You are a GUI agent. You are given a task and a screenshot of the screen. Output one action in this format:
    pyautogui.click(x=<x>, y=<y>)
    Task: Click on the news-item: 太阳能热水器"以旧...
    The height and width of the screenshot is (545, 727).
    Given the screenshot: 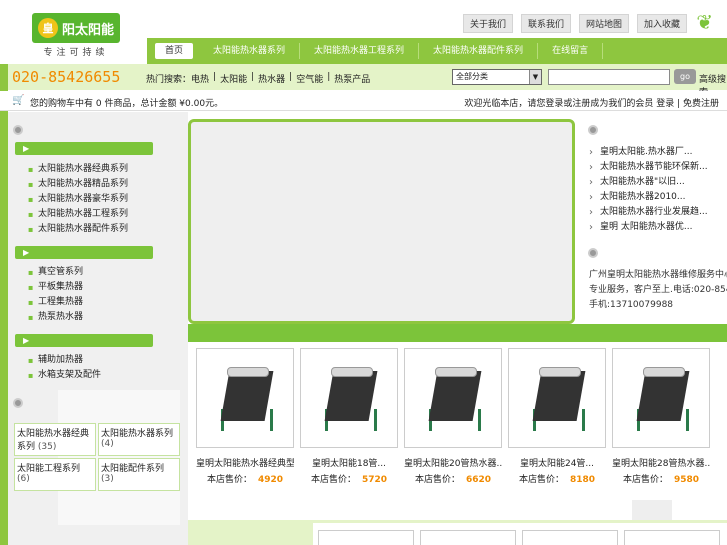 What is the action you would take?
    pyautogui.click(x=648, y=182)
    